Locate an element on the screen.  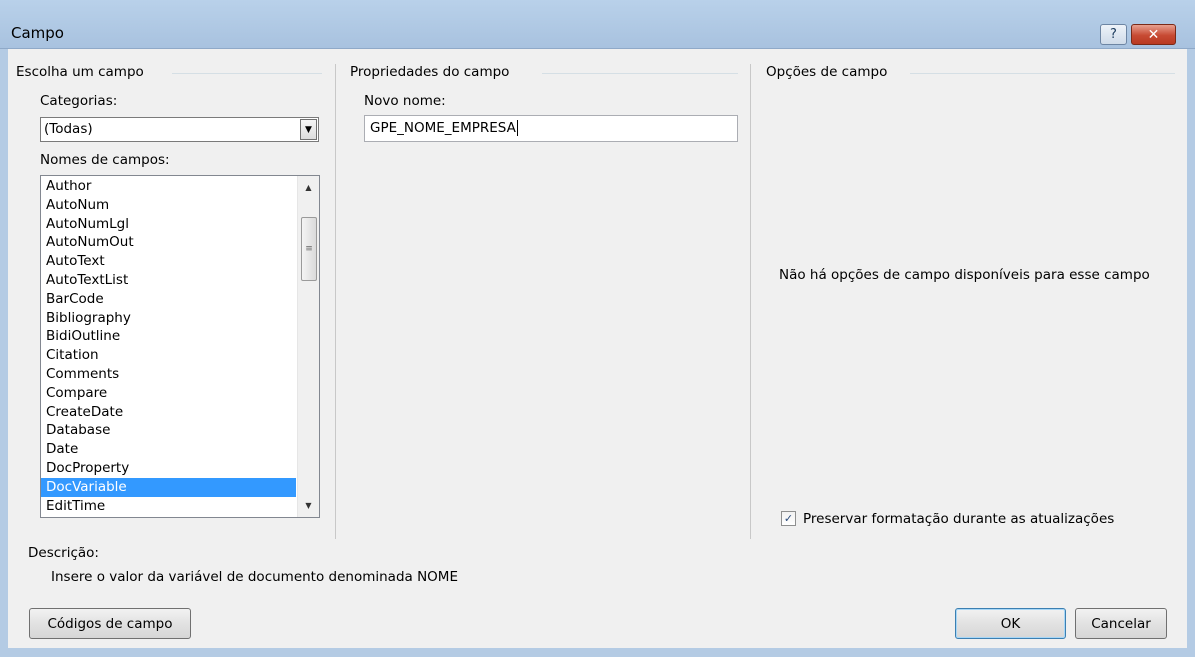
scroll-up-button: ▲ is located at coordinates (308, 187).